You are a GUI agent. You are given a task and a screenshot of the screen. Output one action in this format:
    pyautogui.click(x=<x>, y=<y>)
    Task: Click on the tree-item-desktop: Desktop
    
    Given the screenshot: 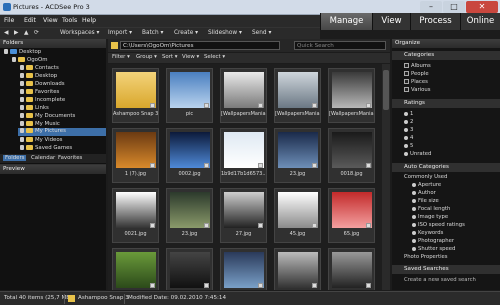 What is the action you would take?
    pyautogui.click(x=22, y=52)
    